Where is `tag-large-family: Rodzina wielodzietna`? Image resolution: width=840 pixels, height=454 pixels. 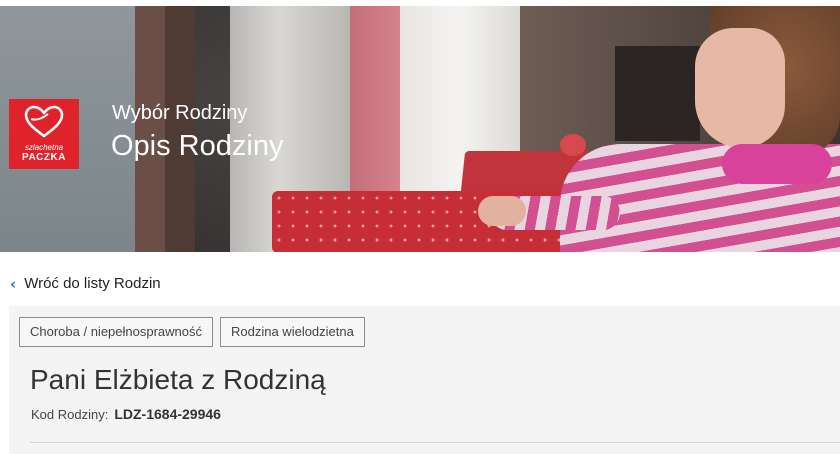 tag-large-family: Rodzina wielodzietna is located at coordinates (292, 332).